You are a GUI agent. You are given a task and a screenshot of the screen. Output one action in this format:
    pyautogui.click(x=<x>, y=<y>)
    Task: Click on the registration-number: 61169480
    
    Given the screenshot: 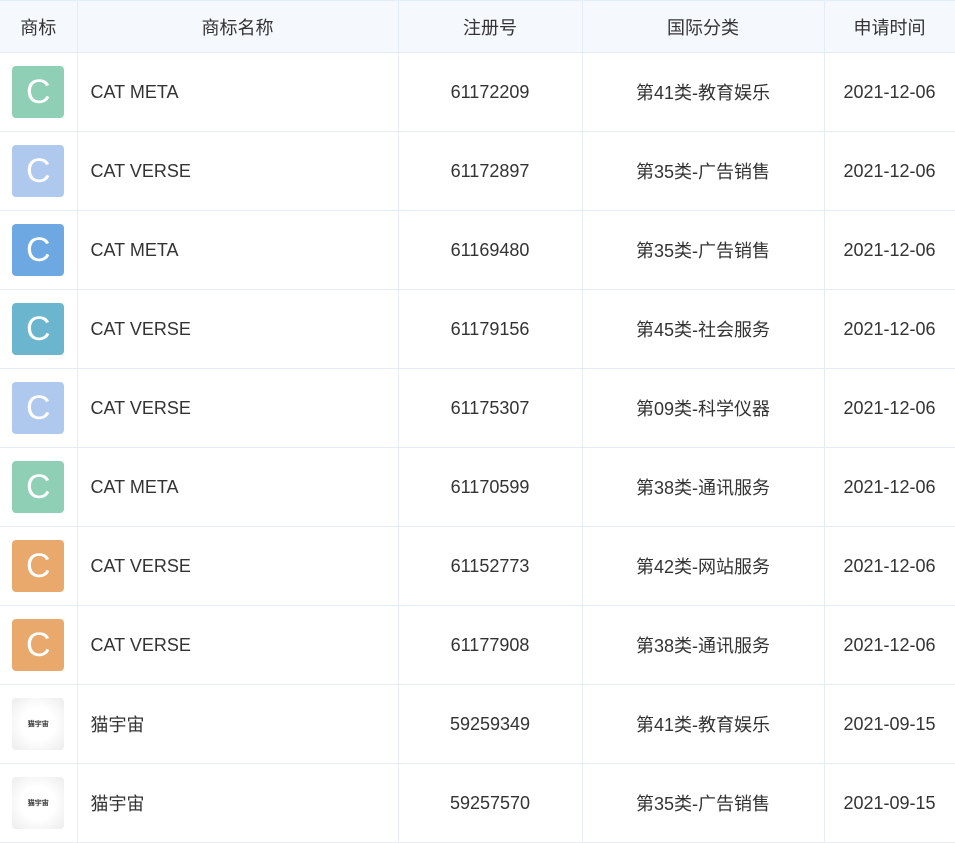 What is the action you would take?
    pyautogui.click(x=490, y=250)
    